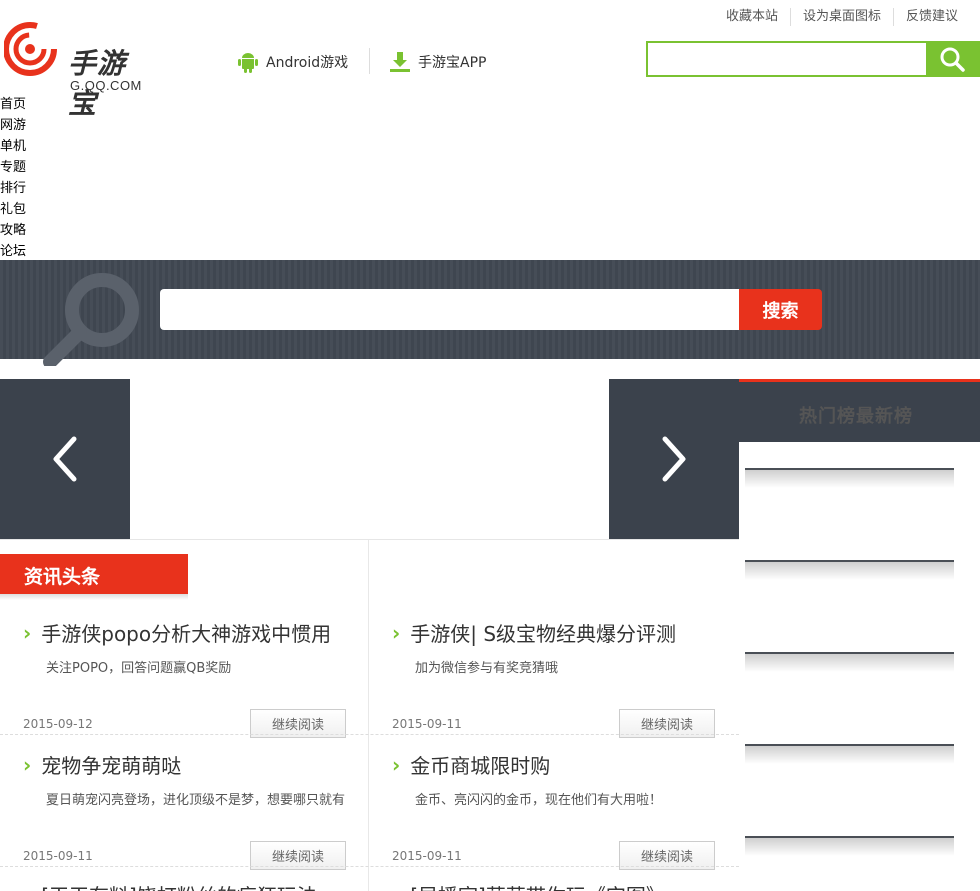 The image size is (980, 891). What do you see at coordinates (30, 209) in the screenshot?
I see `menu-item-gifts: 礼包` at bounding box center [30, 209].